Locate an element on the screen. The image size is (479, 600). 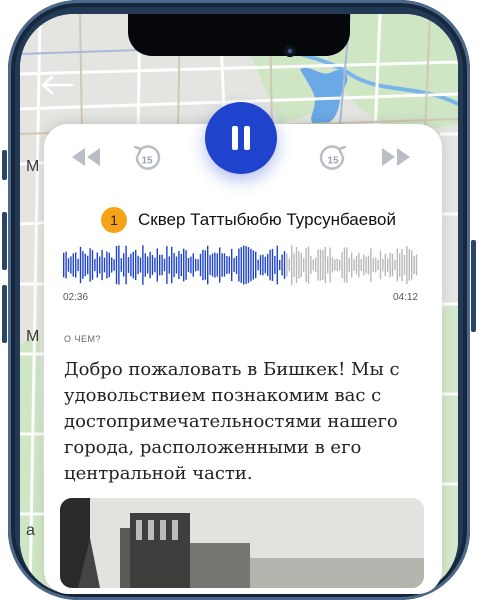
replay-15-icon: 15 is located at coordinates (147, 157).